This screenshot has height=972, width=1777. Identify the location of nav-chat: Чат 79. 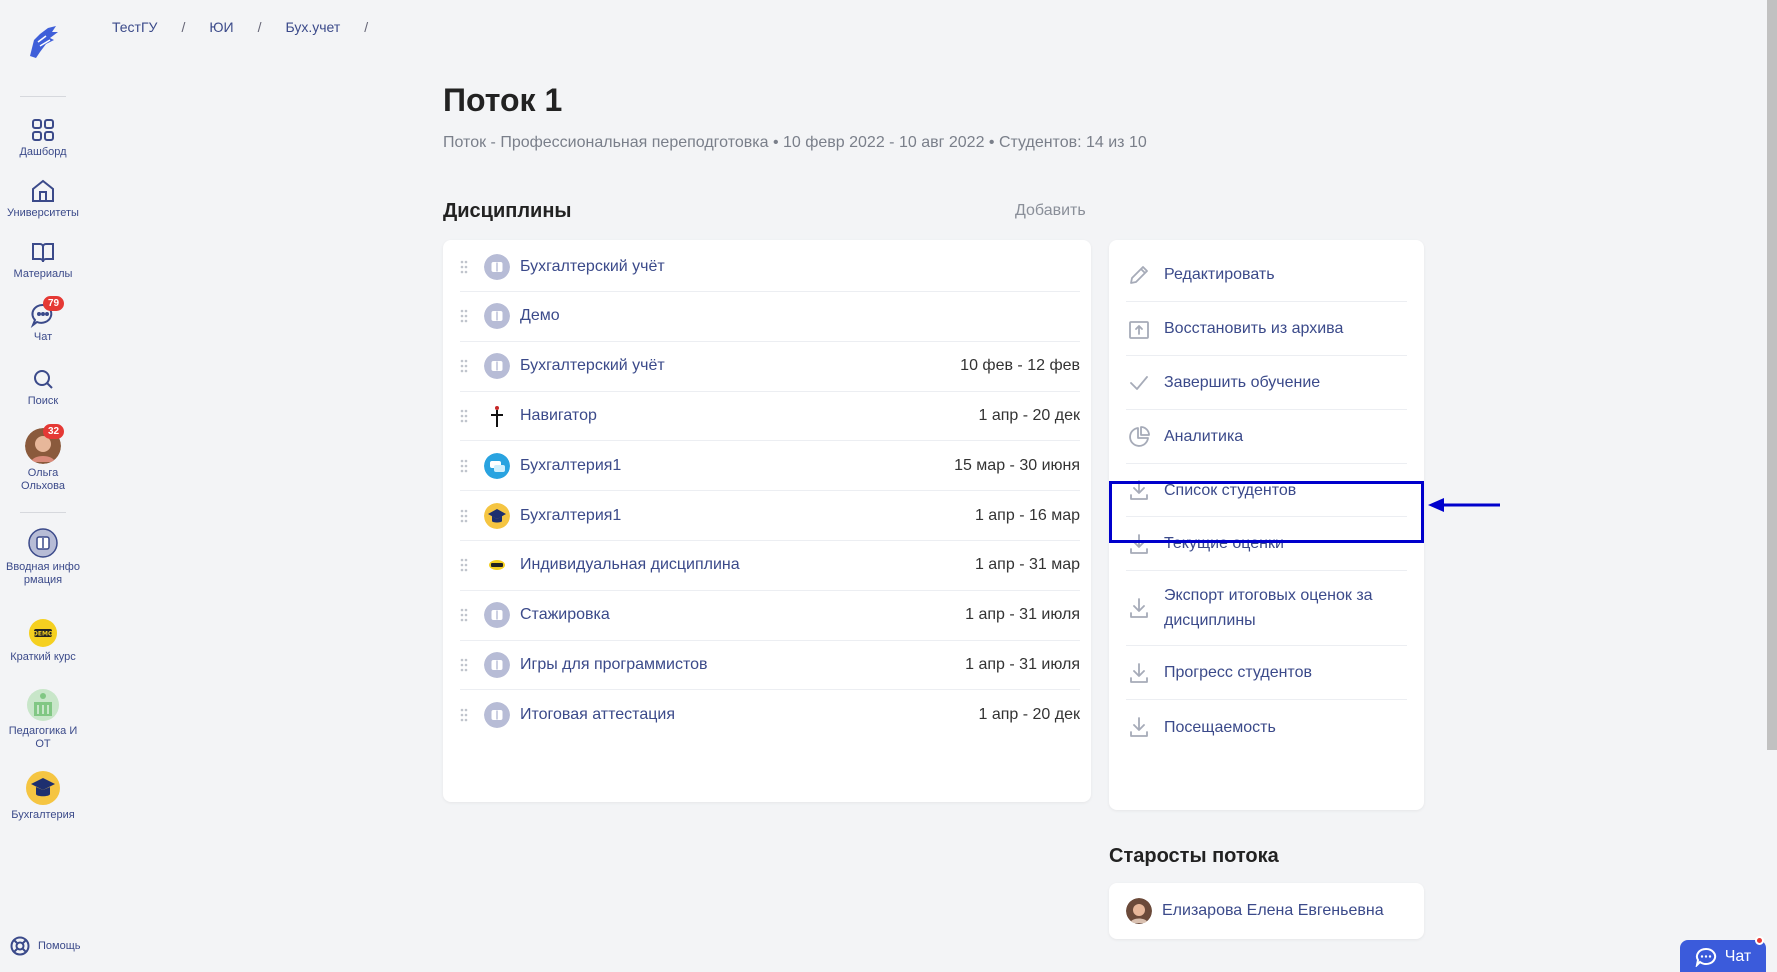
(43, 320).